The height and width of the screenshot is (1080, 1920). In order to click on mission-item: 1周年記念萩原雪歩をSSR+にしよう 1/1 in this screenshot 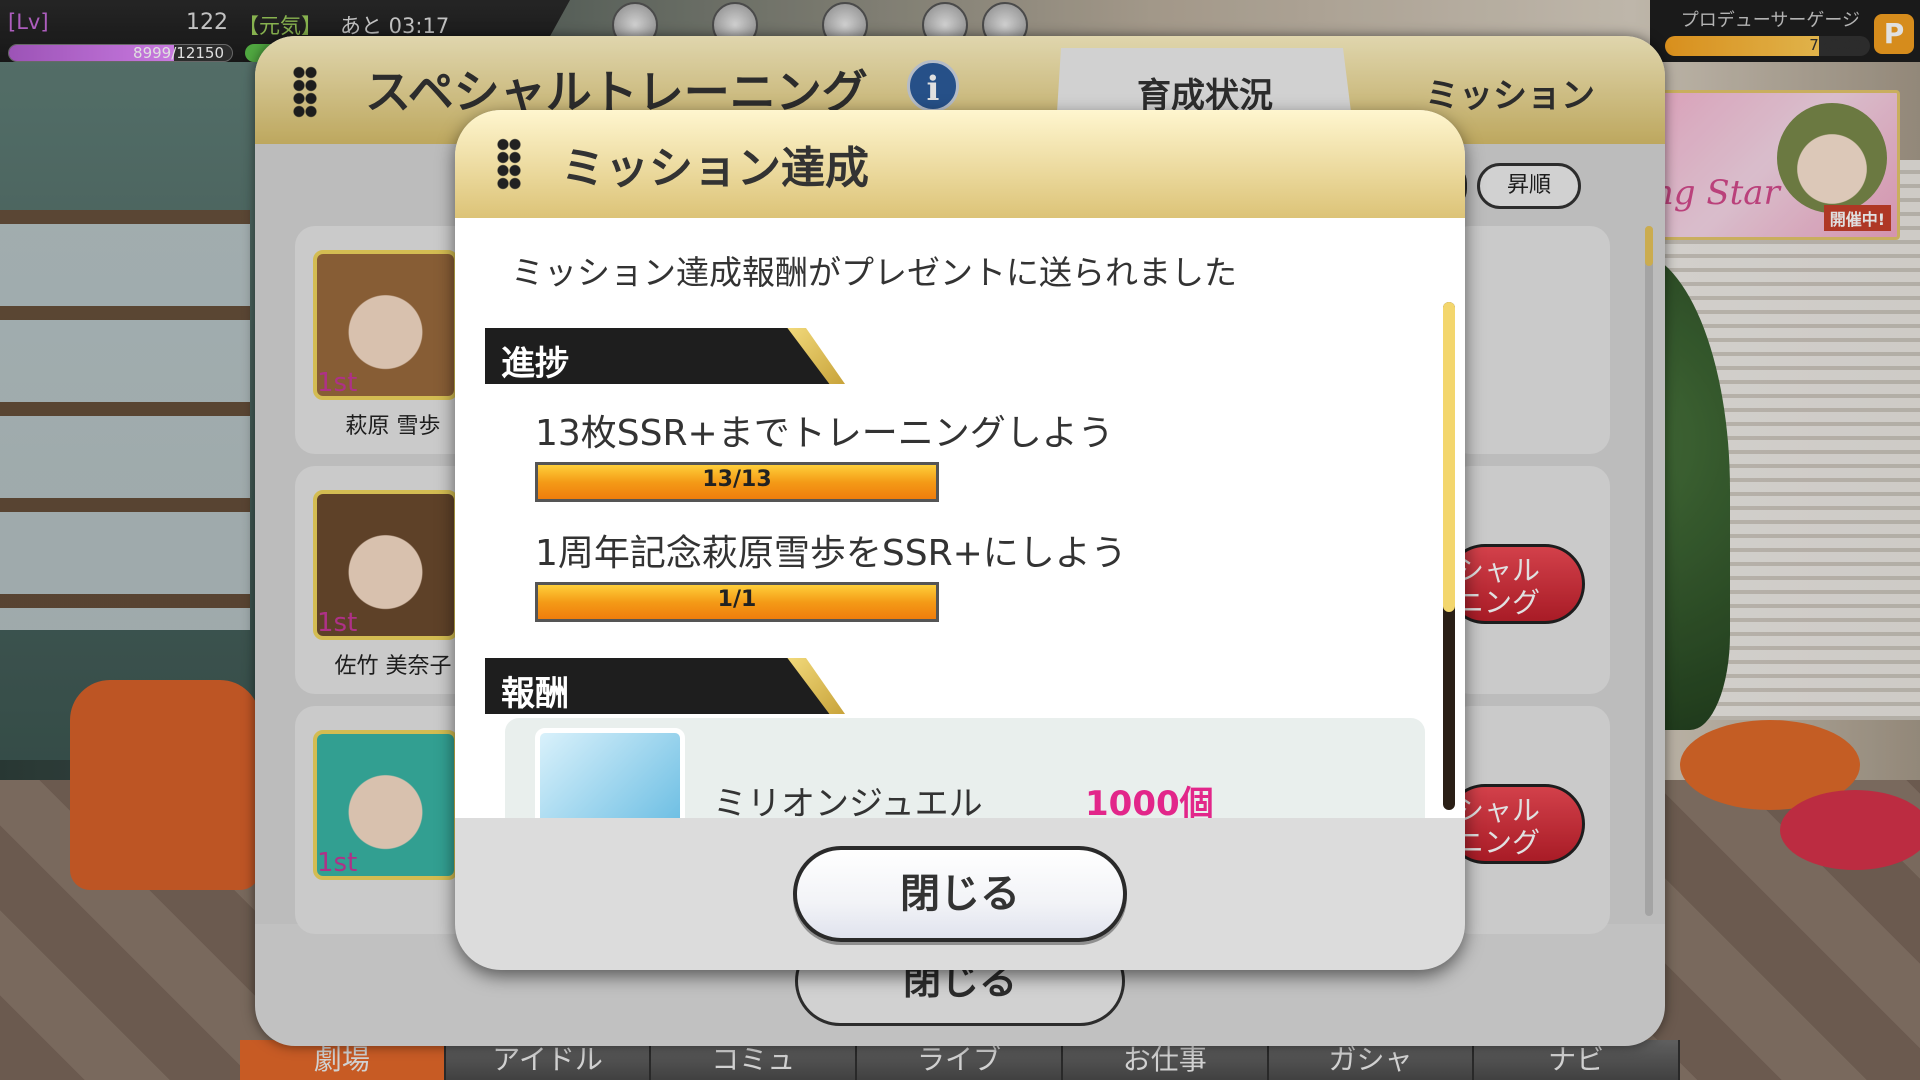, I will do `click(831, 573)`.